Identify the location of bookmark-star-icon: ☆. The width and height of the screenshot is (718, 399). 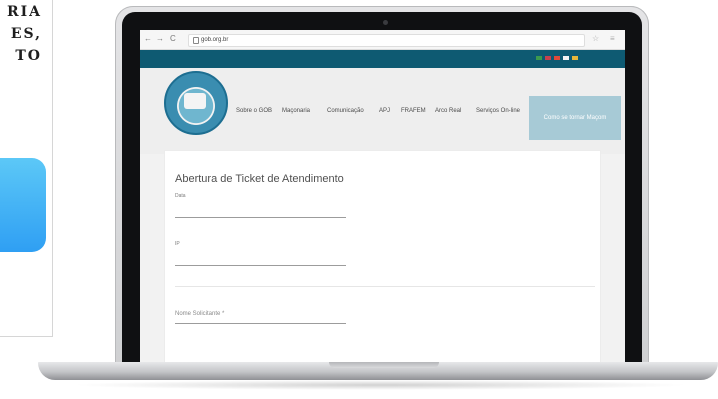
(595, 38).